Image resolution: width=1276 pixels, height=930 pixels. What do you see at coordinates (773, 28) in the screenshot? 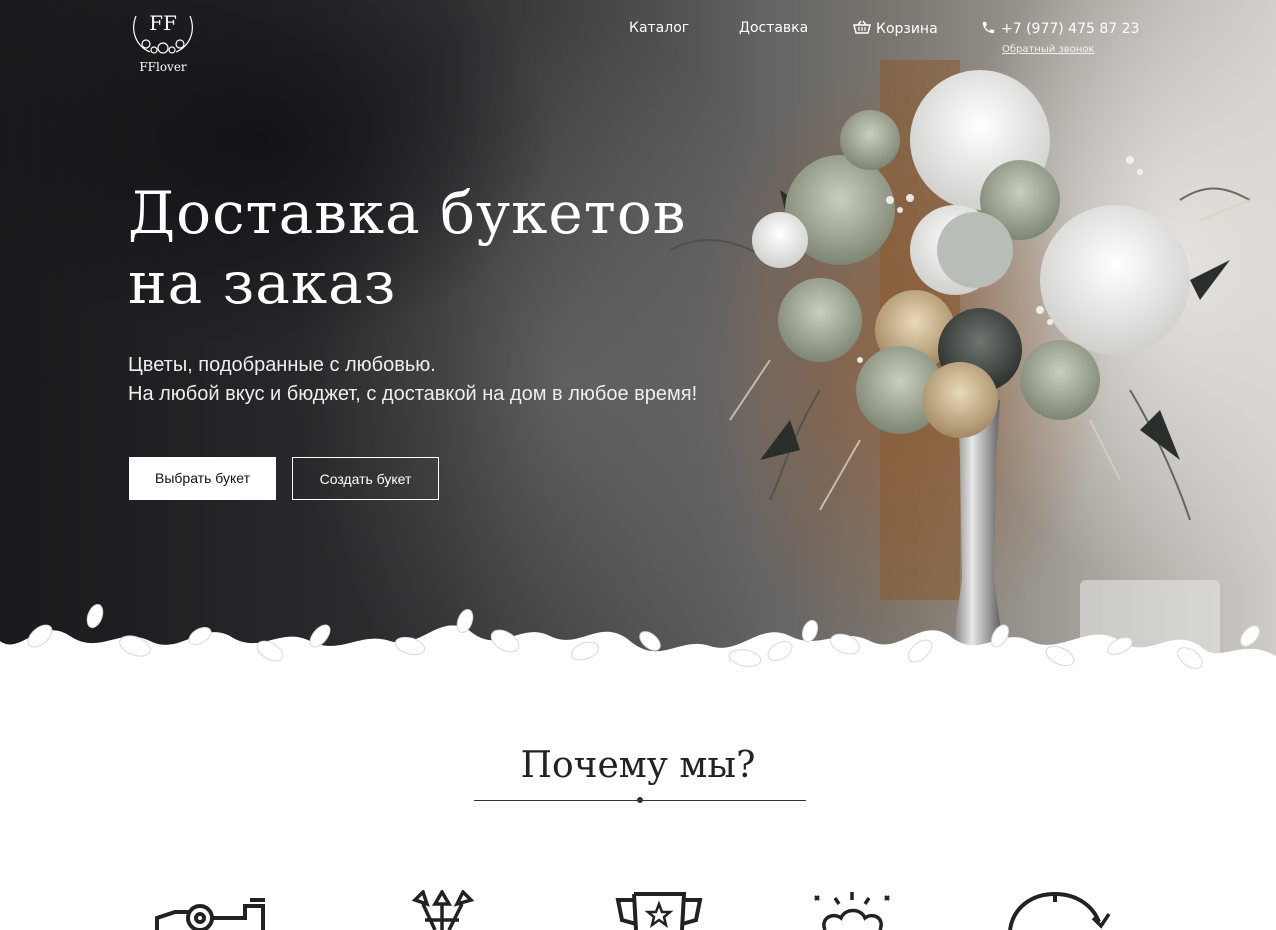
I see `nav-delivery: Доставка` at bounding box center [773, 28].